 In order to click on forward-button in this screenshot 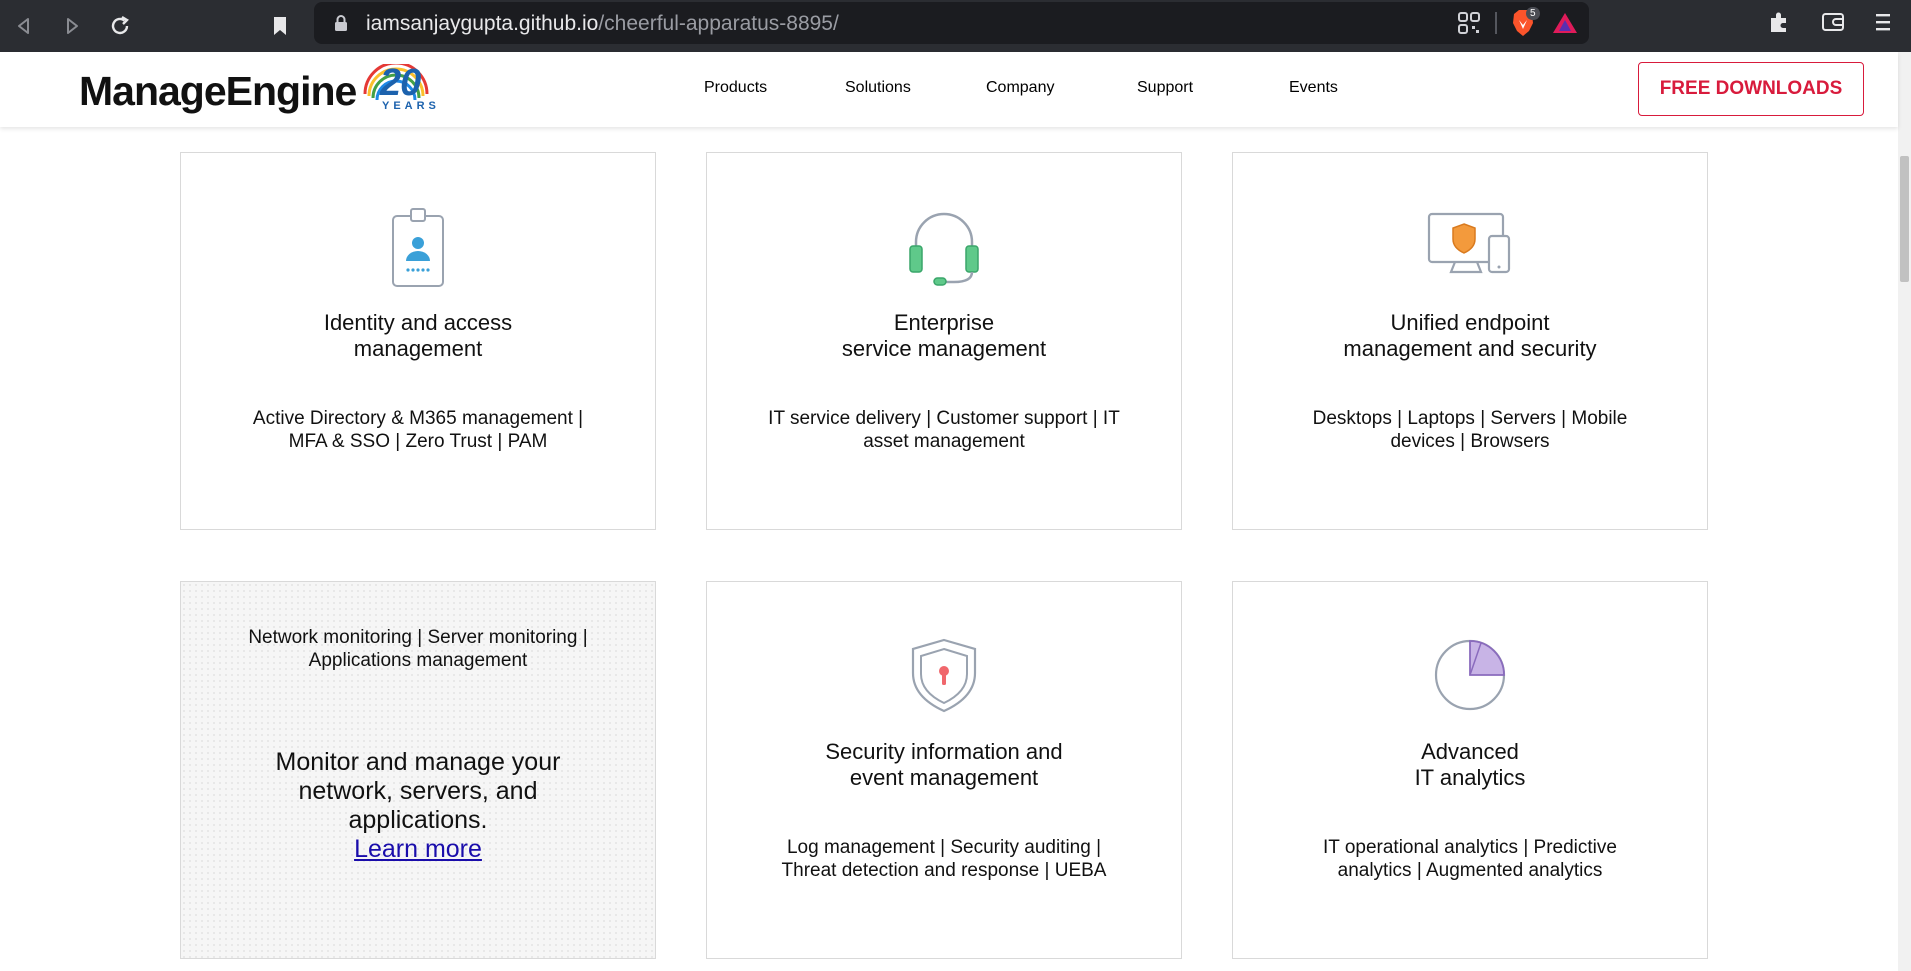, I will do `click(72, 26)`.